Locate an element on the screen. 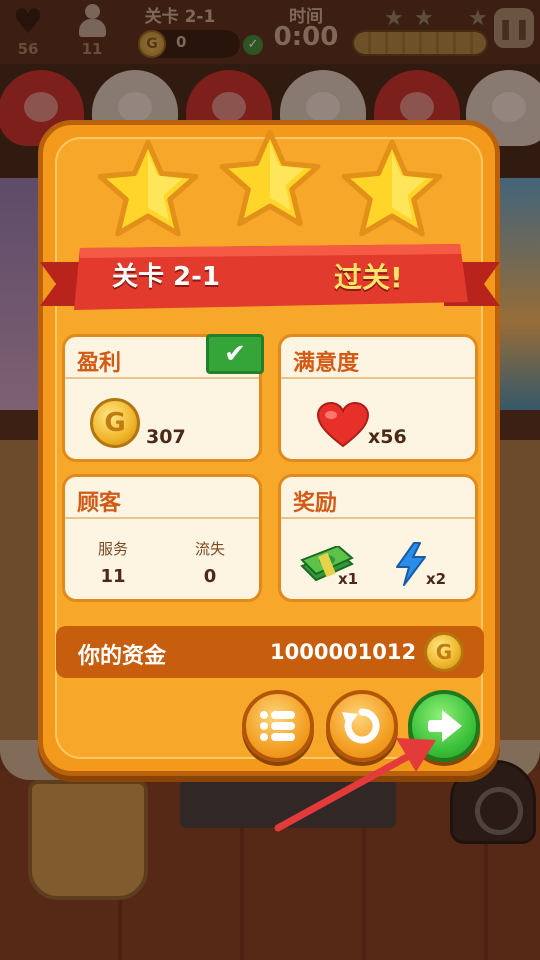 This screenshot has width=540, height=960. heart-icon is located at coordinates (343, 425).